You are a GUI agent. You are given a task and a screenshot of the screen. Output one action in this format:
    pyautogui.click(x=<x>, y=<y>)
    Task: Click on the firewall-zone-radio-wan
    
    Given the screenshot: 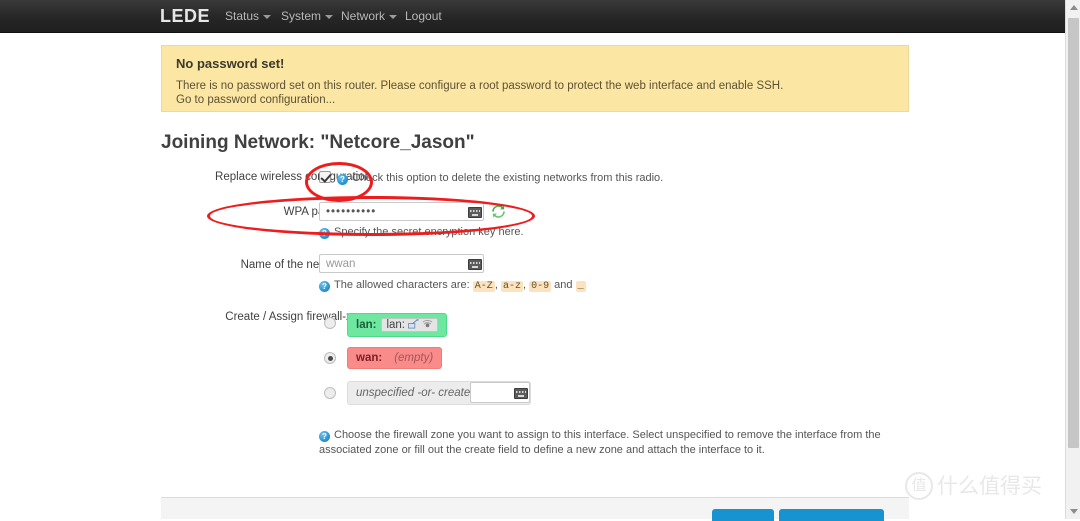 What is the action you would take?
    pyautogui.click(x=330, y=358)
    